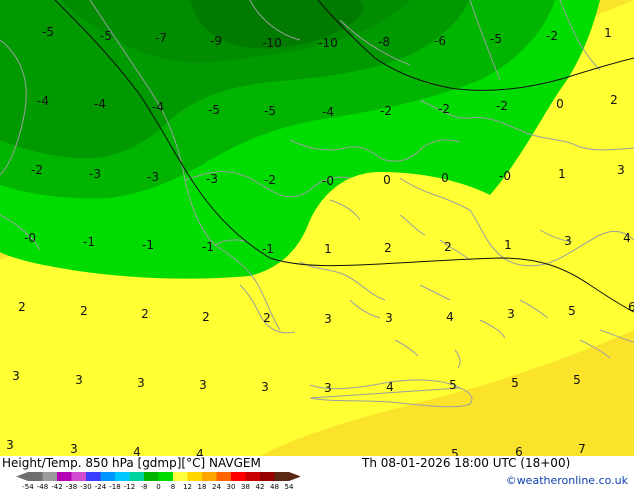  What do you see at coordinates (231, 486) in the screenshot?
I see `scale-label: 30` at bounding box center [231, 486].